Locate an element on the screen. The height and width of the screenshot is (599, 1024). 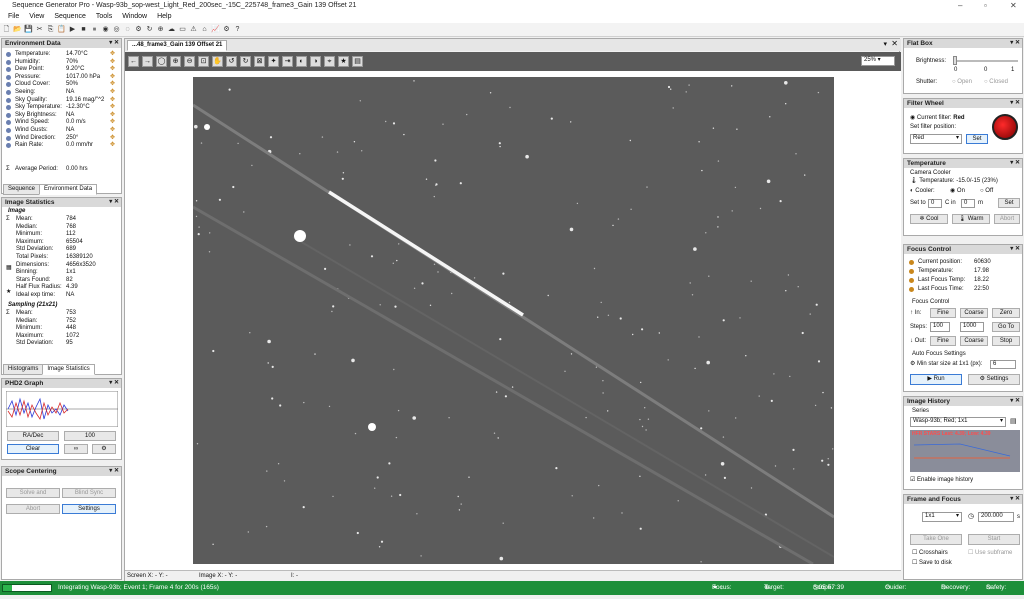
scope-settings-button: Settings is located at coordinates (89, 509).